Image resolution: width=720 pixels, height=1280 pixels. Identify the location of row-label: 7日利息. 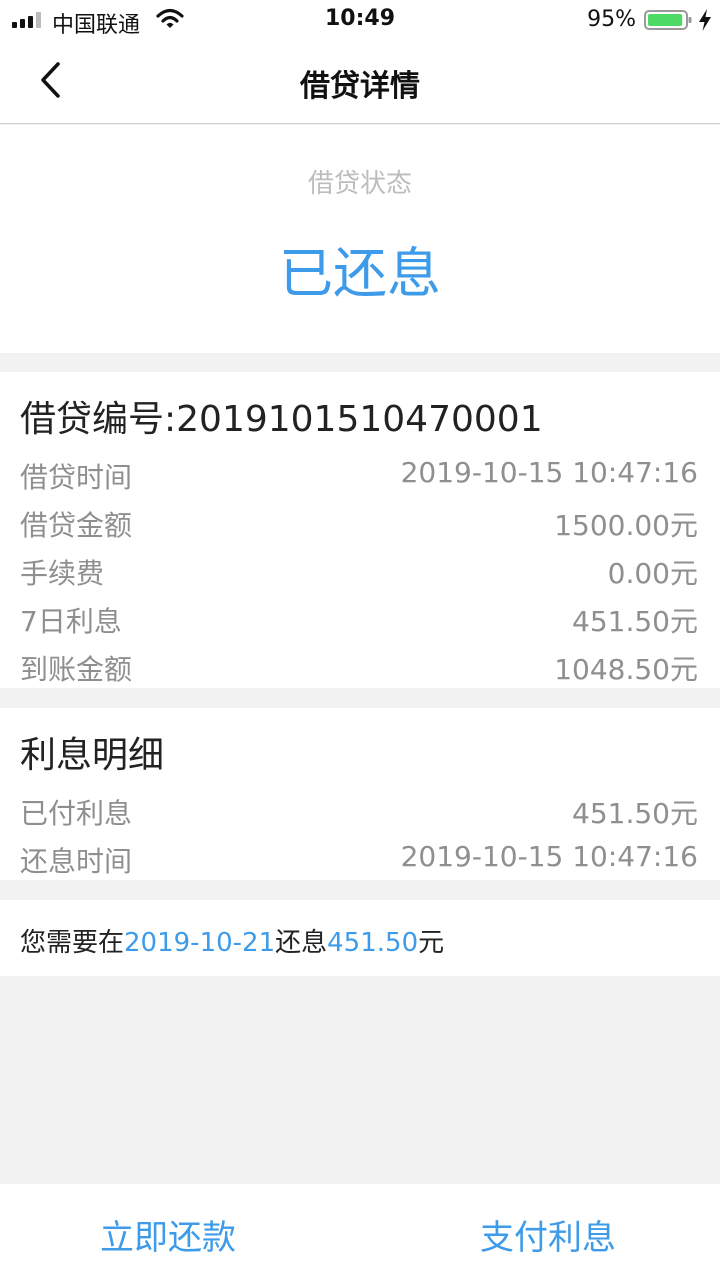
(71, 621).